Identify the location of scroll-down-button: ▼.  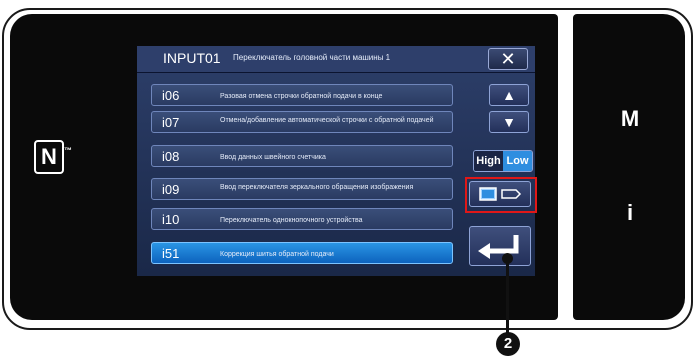
(509, 122).